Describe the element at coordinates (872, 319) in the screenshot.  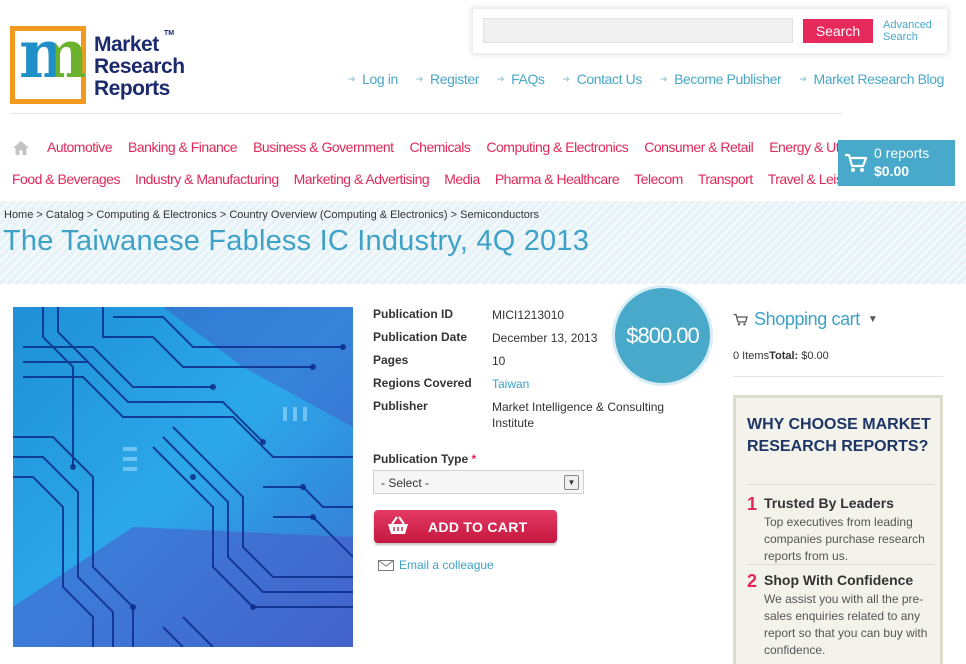
I see `caret-down-icon: ▼` at that location.